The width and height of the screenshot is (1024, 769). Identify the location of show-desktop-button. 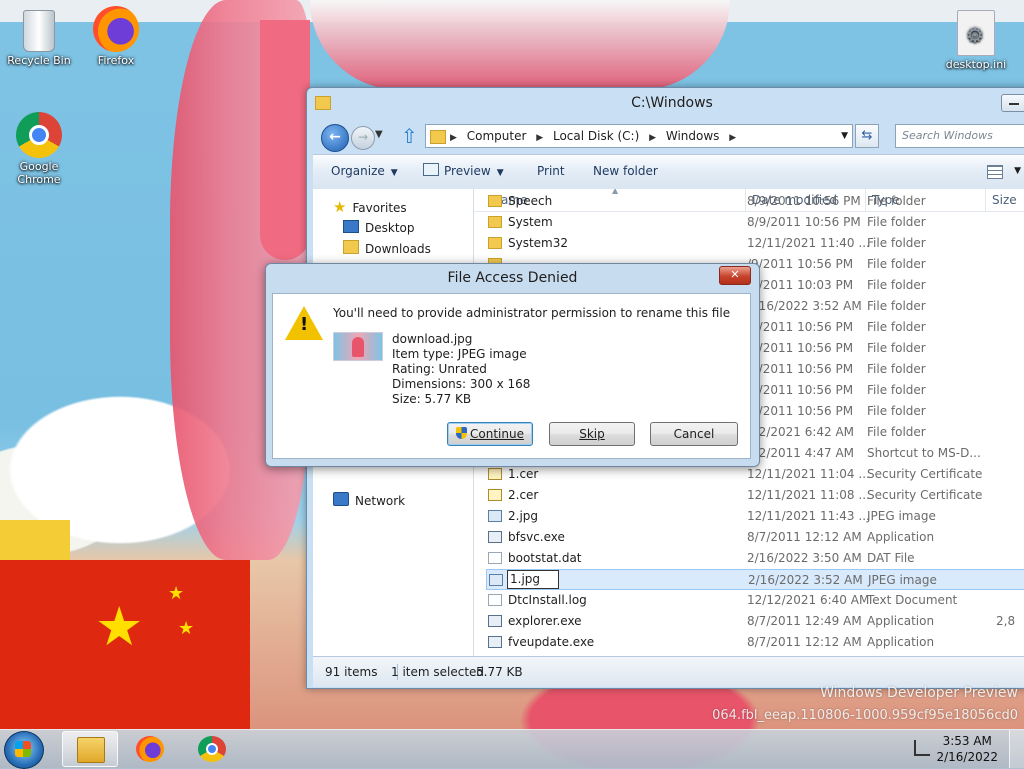
(1016, 749).